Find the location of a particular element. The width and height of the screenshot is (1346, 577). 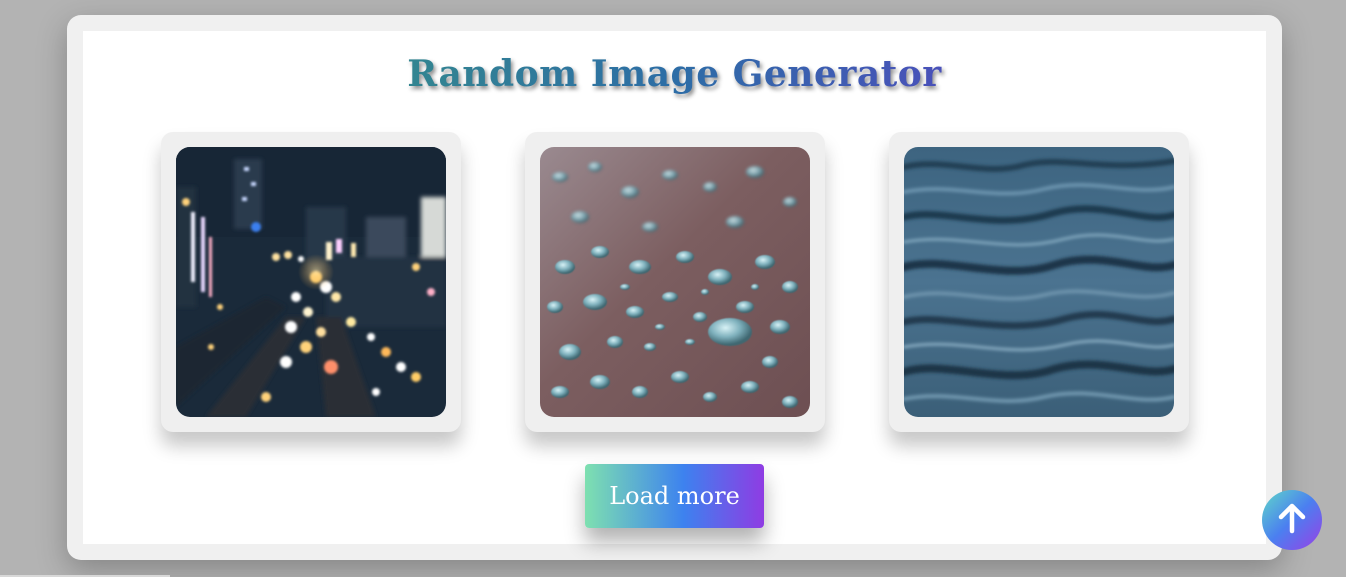

scroll-to-top-button is located at coordinates (1292, 520).